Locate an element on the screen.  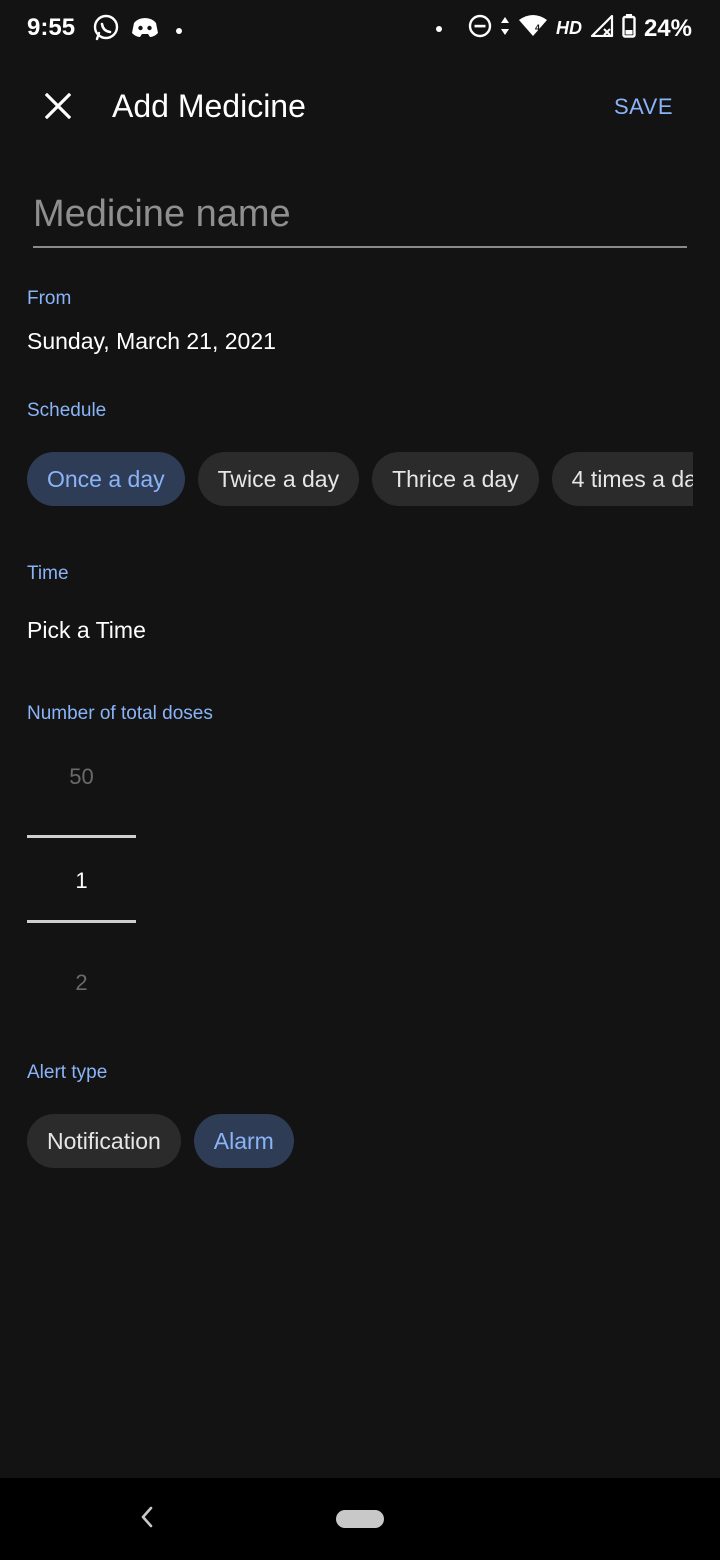
network-type-label: HD is located at coordinates (568, 28).